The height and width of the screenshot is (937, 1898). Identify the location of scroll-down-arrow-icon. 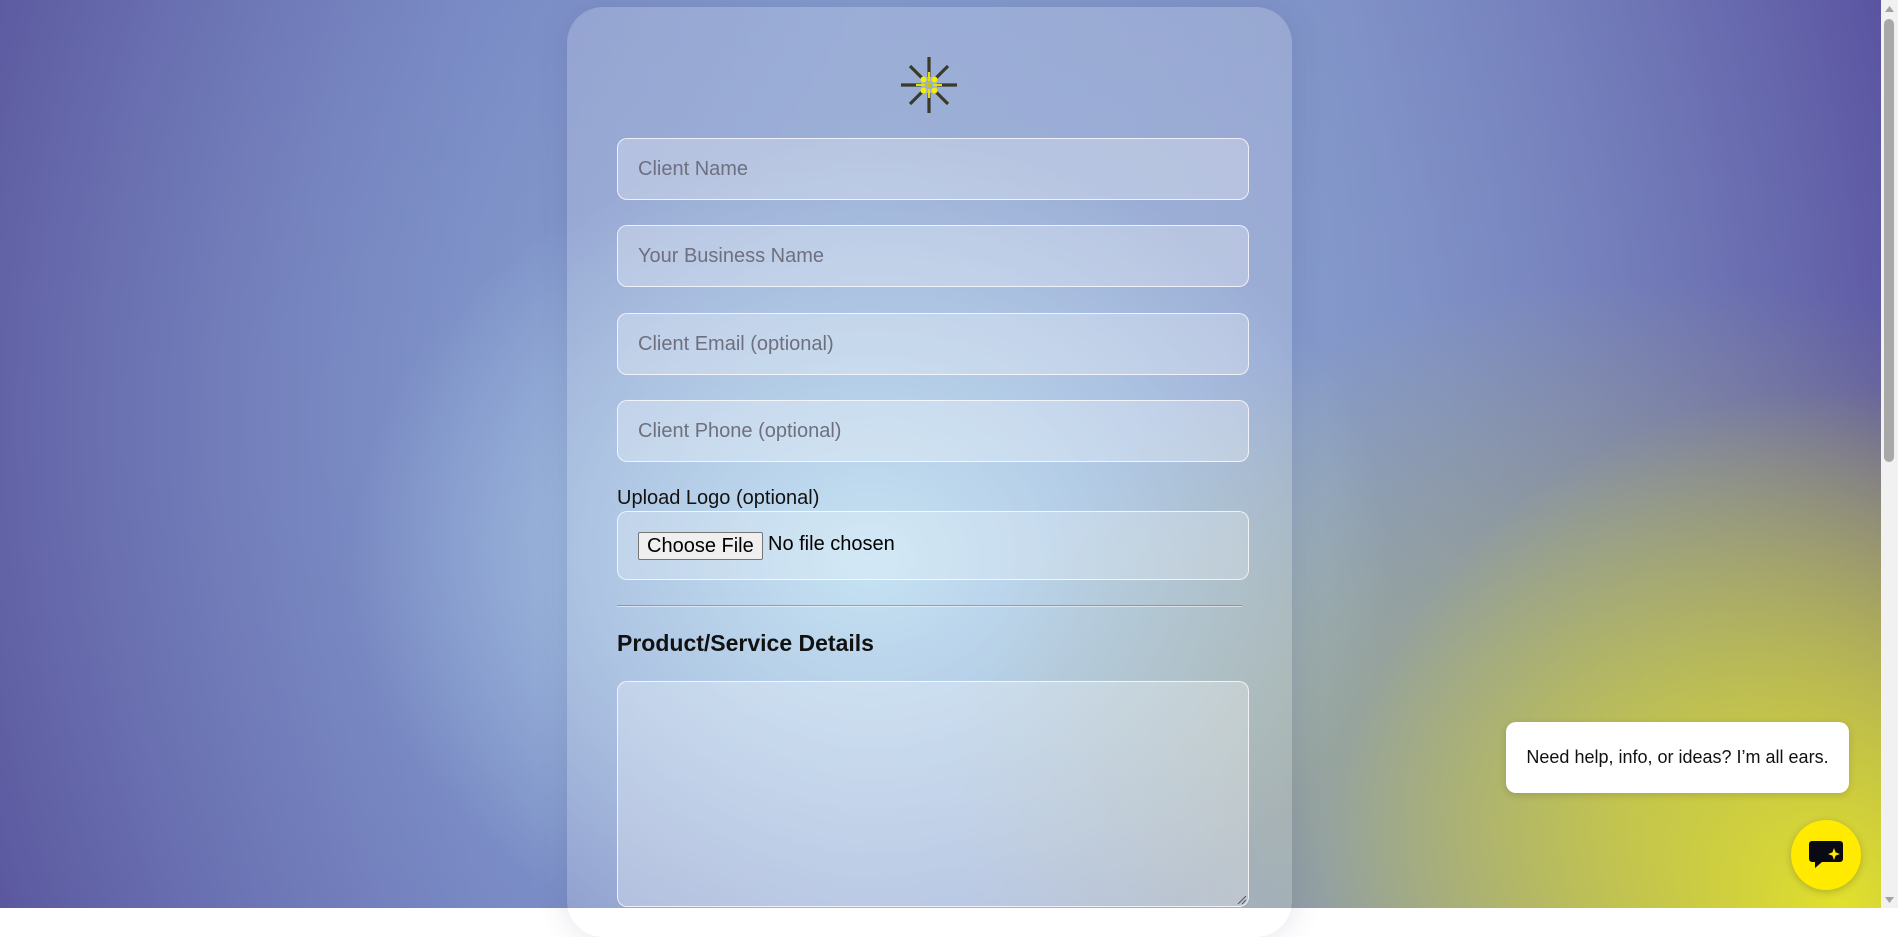
(1889, 899).